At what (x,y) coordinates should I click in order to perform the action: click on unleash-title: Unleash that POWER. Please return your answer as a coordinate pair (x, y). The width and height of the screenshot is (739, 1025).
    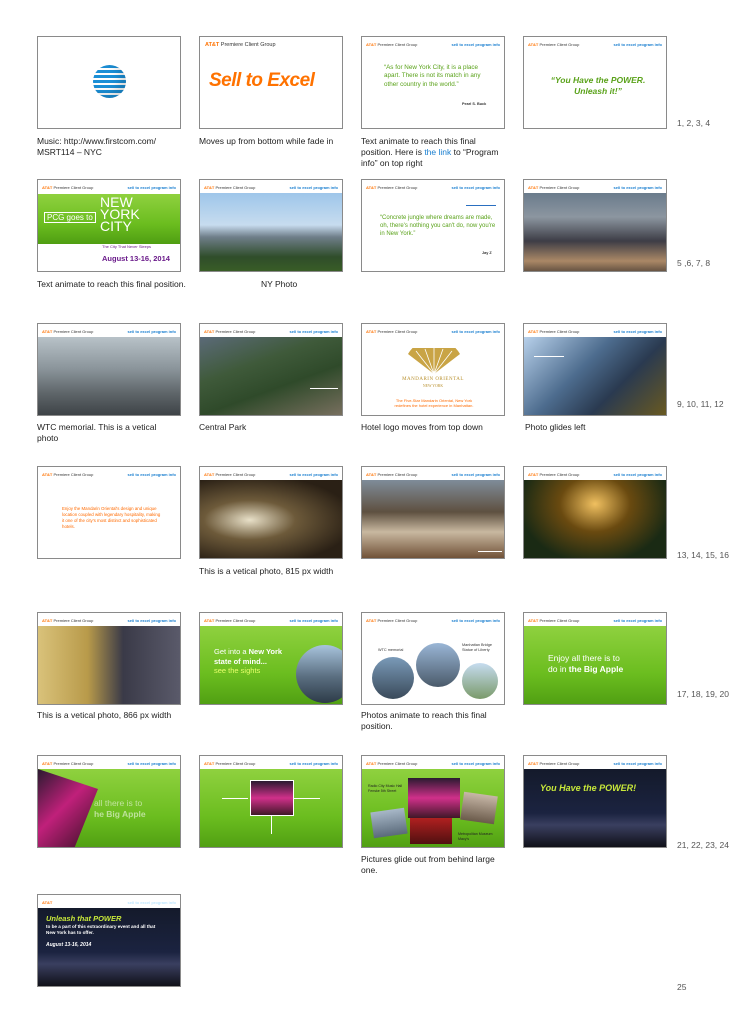
    Looking at the image, I should click on (84, 918).